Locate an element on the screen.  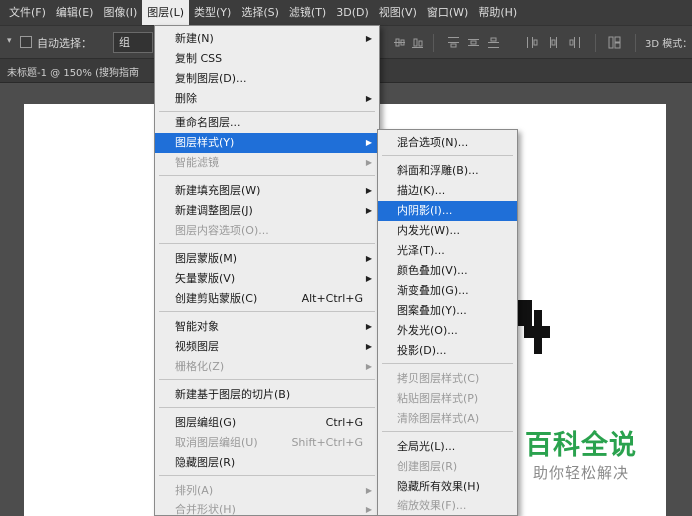
layer-style-create-layers: 创建图层(R) is located at coordinates (447, 467).